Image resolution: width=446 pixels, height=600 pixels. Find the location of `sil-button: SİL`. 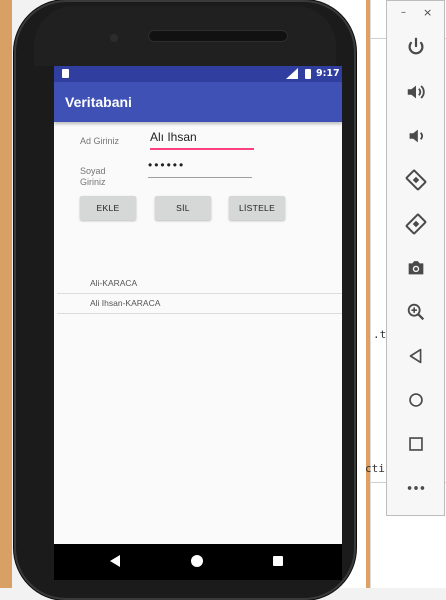

sil-button: SİL is located at coordinates (183, 208).